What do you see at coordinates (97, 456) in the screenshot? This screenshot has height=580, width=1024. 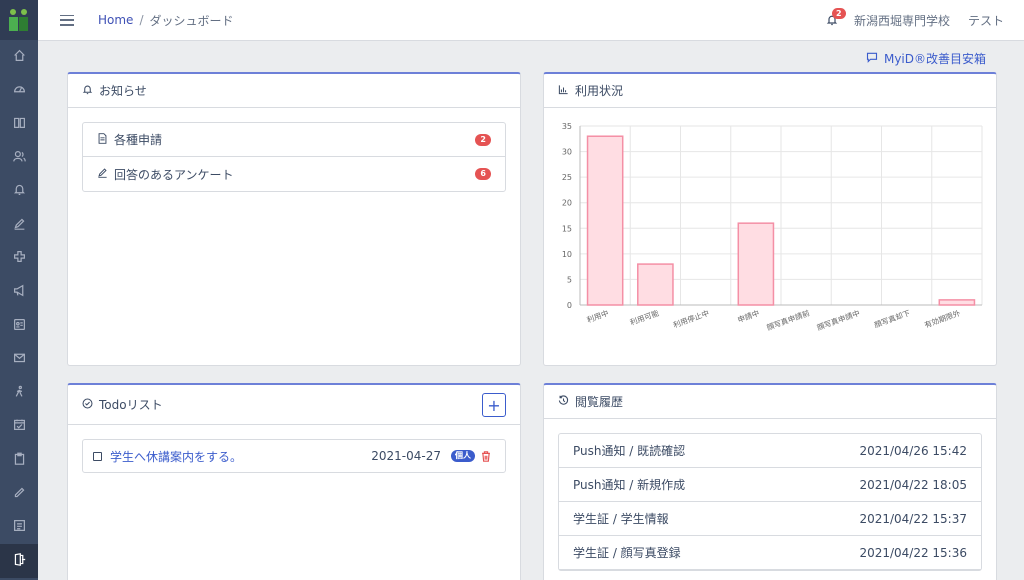 I see `todo-checkbox` at bounding box center [97, 456].